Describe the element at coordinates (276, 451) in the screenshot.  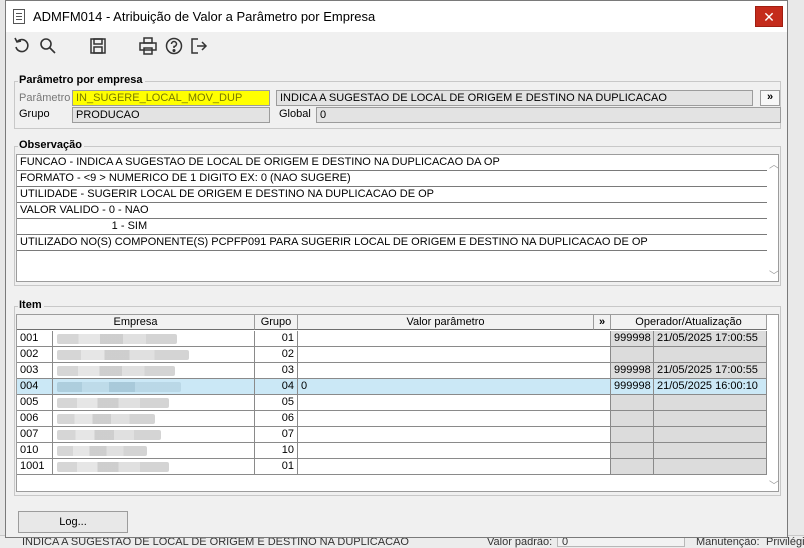
I see `grupo-cell: 10` at that location.